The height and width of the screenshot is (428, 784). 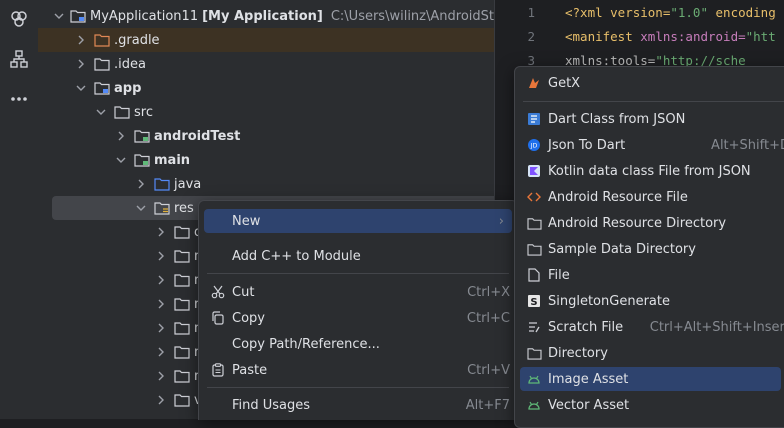 What do you see at coordinates (609, 301) in the screenshot?
I see `menu-item-label: SingletonGenerate` at bounding box center [609, 301].